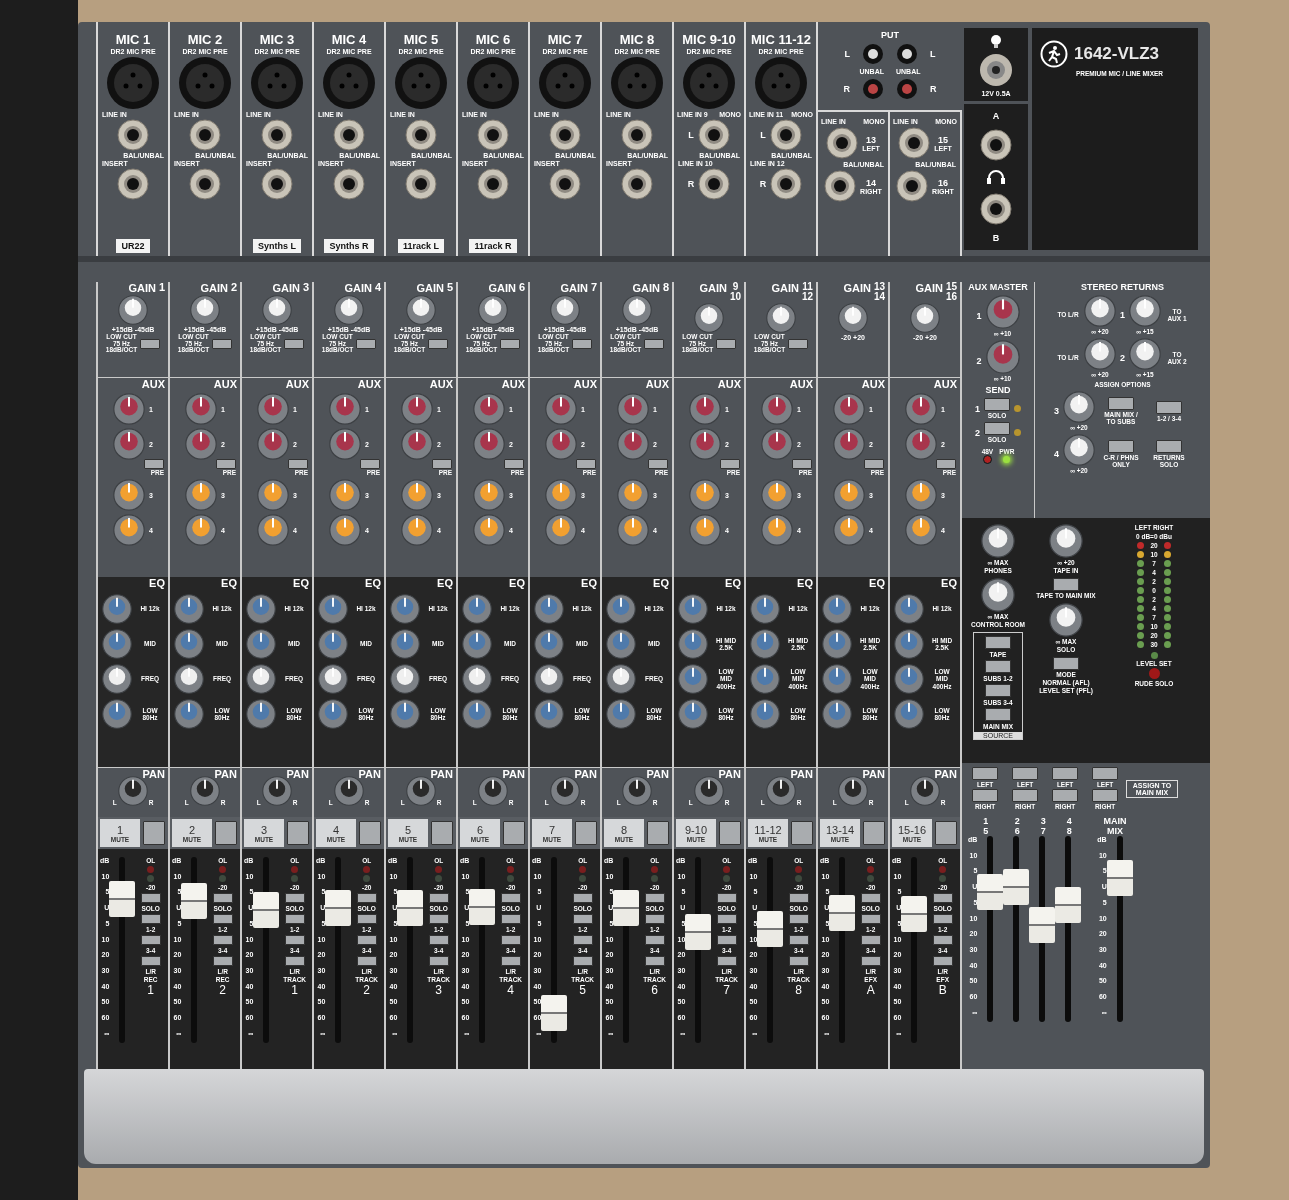 The height and width of the screenshot is (1200, 1289). I want to click on solo-button, so click(997, 404).